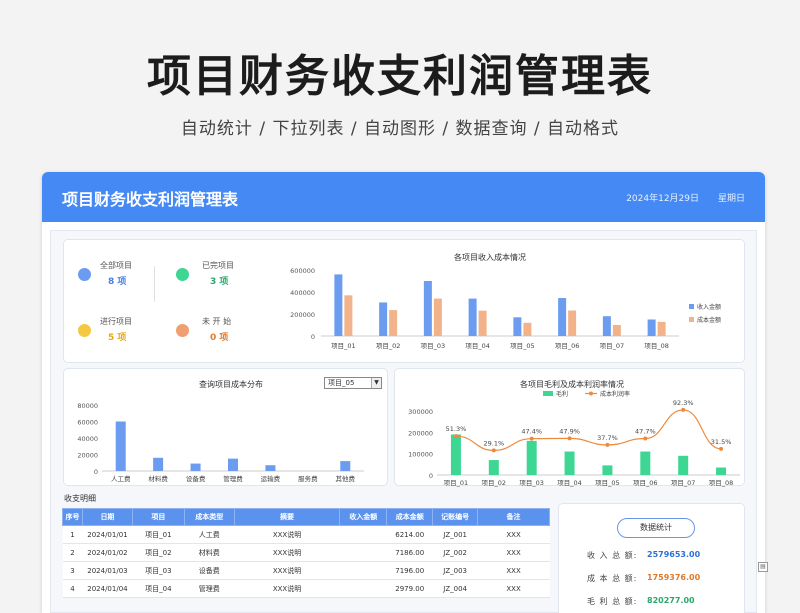 Image resolution: width=800 pixels, height=613 pixels. Describe the element at coordinates (607, 483) in the screenshot. I see `x-tick-label: 项目_05` at that location.